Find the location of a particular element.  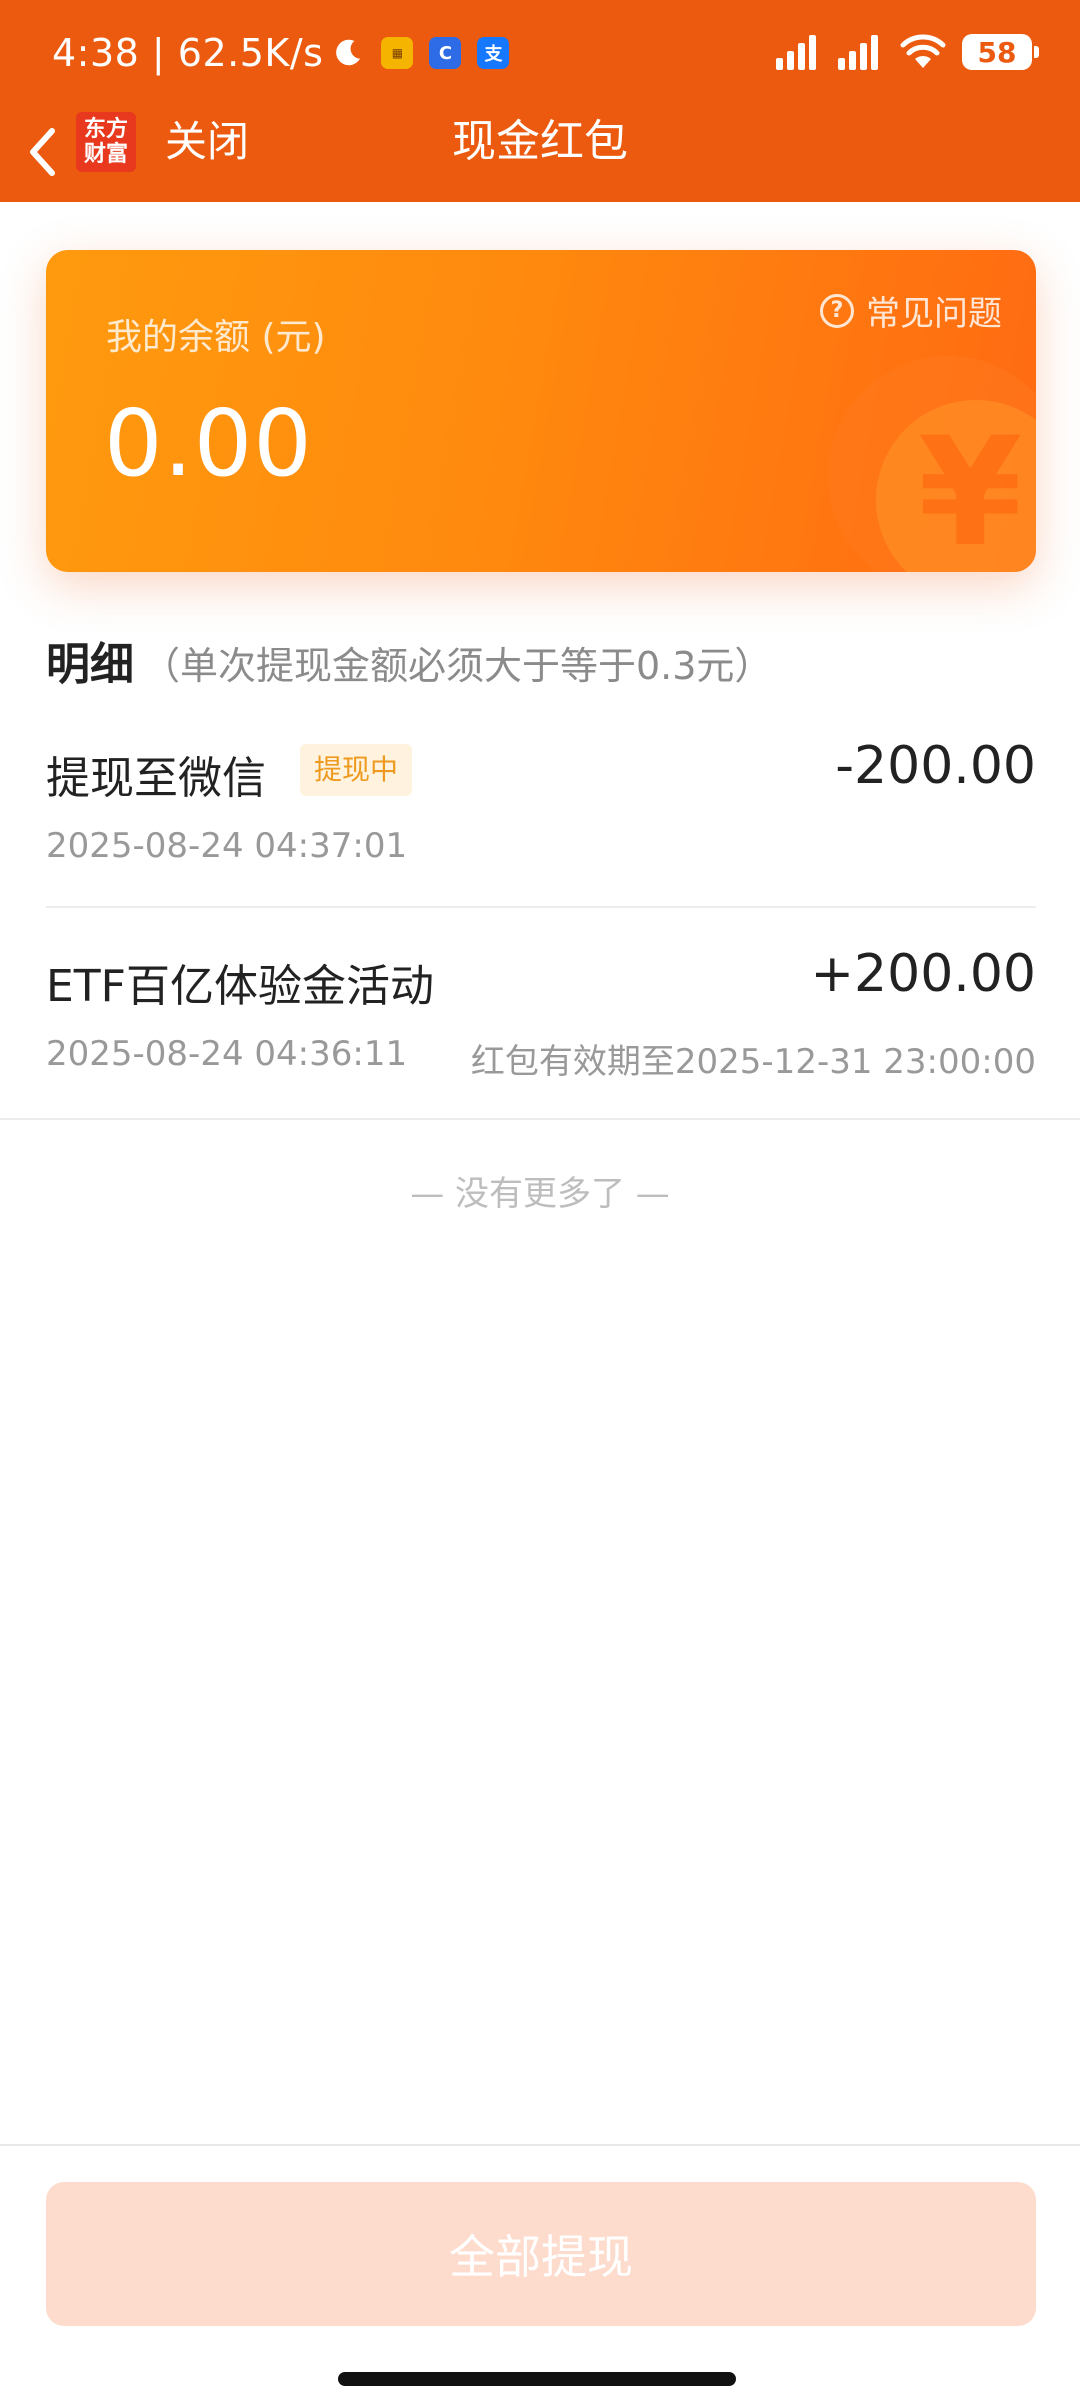

status-time-speed: 4:38 | 62.5K/s is located at coordinates (188, 53).